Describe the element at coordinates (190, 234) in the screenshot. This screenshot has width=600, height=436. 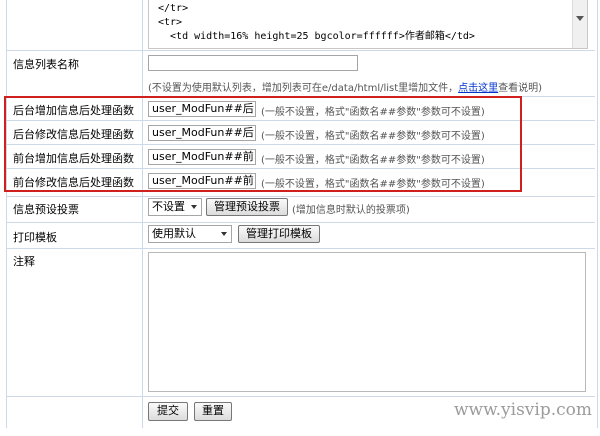
I see `print-select: 使用默认` at that location.